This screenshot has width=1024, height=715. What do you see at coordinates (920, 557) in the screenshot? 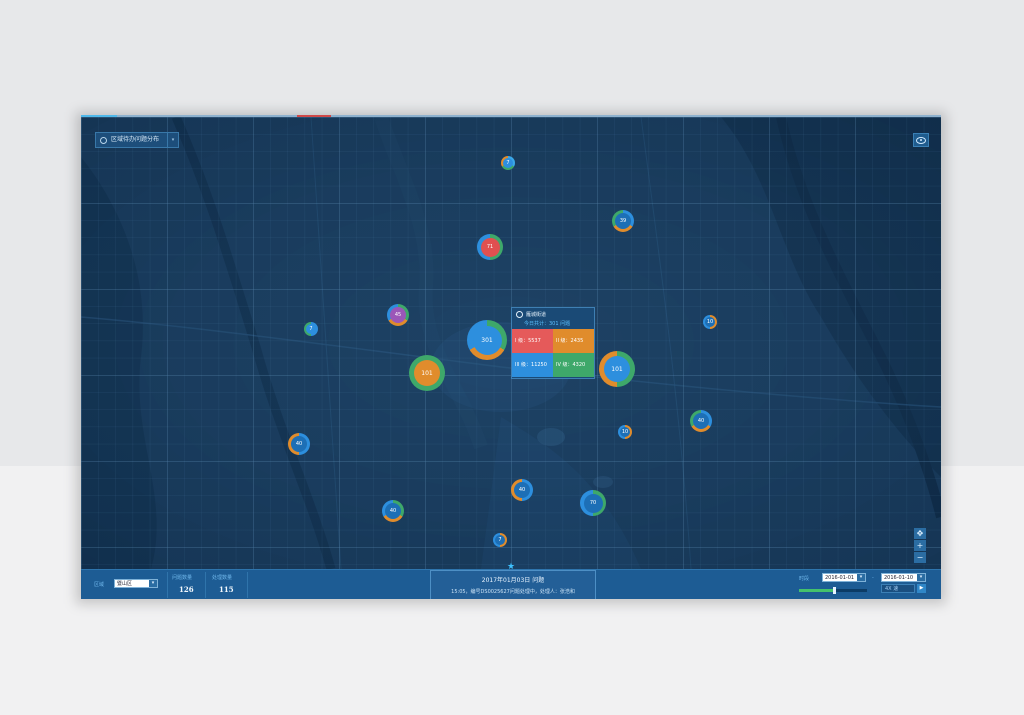
I see `zoom-out-button: −` at bounding box center [920, 557].